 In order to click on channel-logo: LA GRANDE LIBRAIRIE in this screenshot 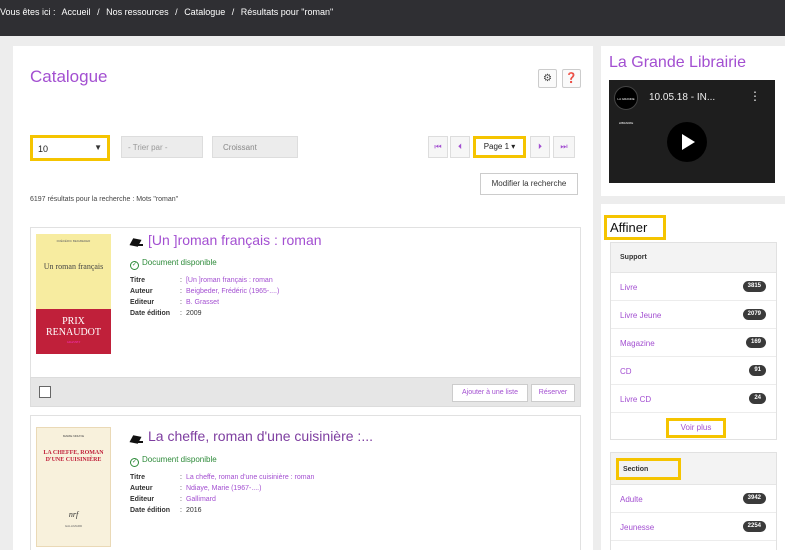, I will do `click(626, 105)`.